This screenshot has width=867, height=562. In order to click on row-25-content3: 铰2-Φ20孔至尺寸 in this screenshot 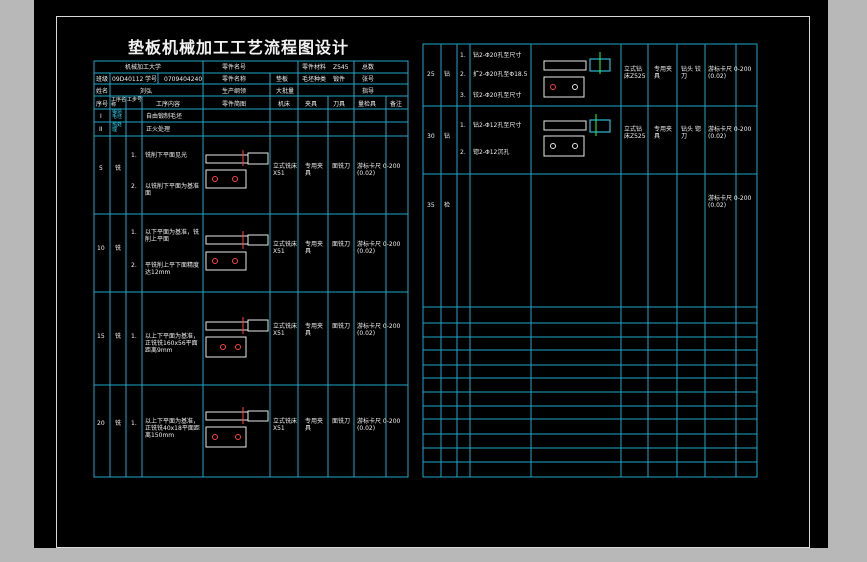, I will do `click(497, 95)`.